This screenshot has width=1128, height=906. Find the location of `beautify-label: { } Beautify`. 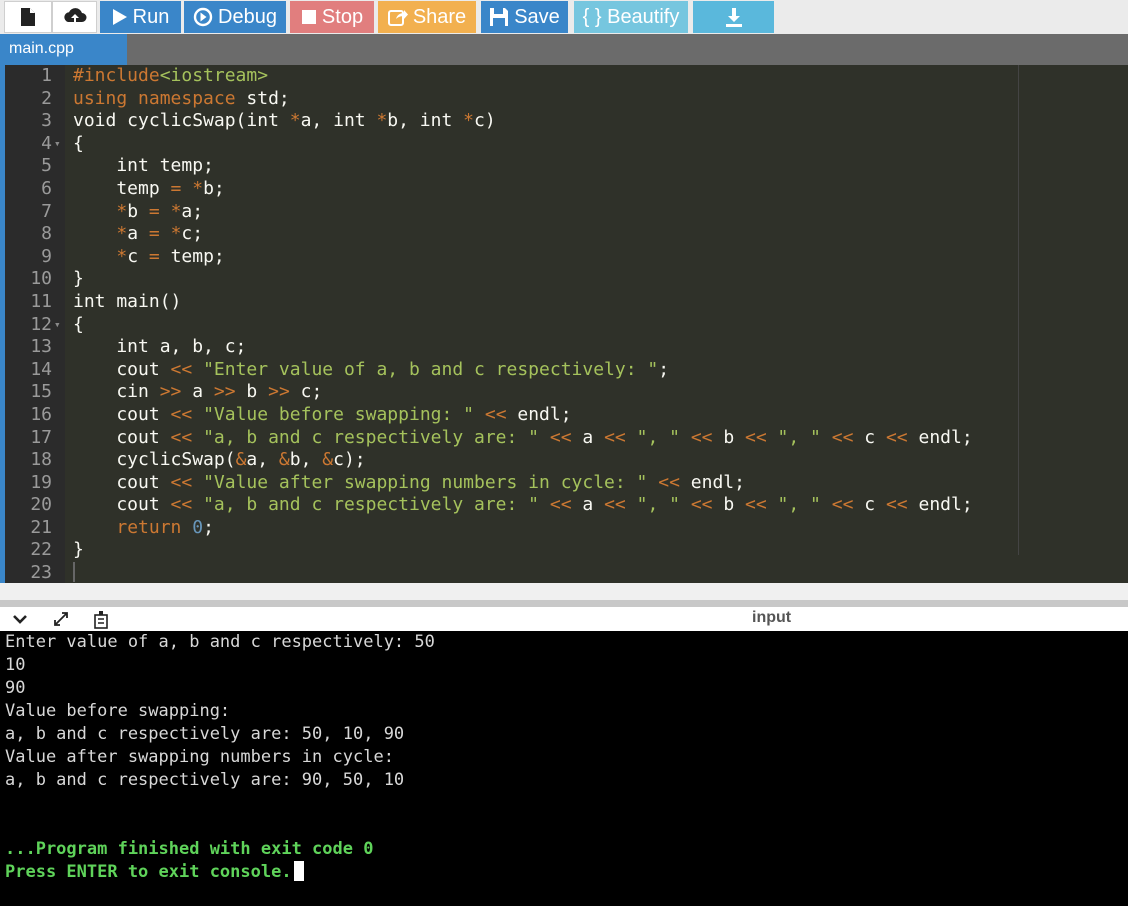

beautify-label: { } Beautify is located at coordinates (631, 16).